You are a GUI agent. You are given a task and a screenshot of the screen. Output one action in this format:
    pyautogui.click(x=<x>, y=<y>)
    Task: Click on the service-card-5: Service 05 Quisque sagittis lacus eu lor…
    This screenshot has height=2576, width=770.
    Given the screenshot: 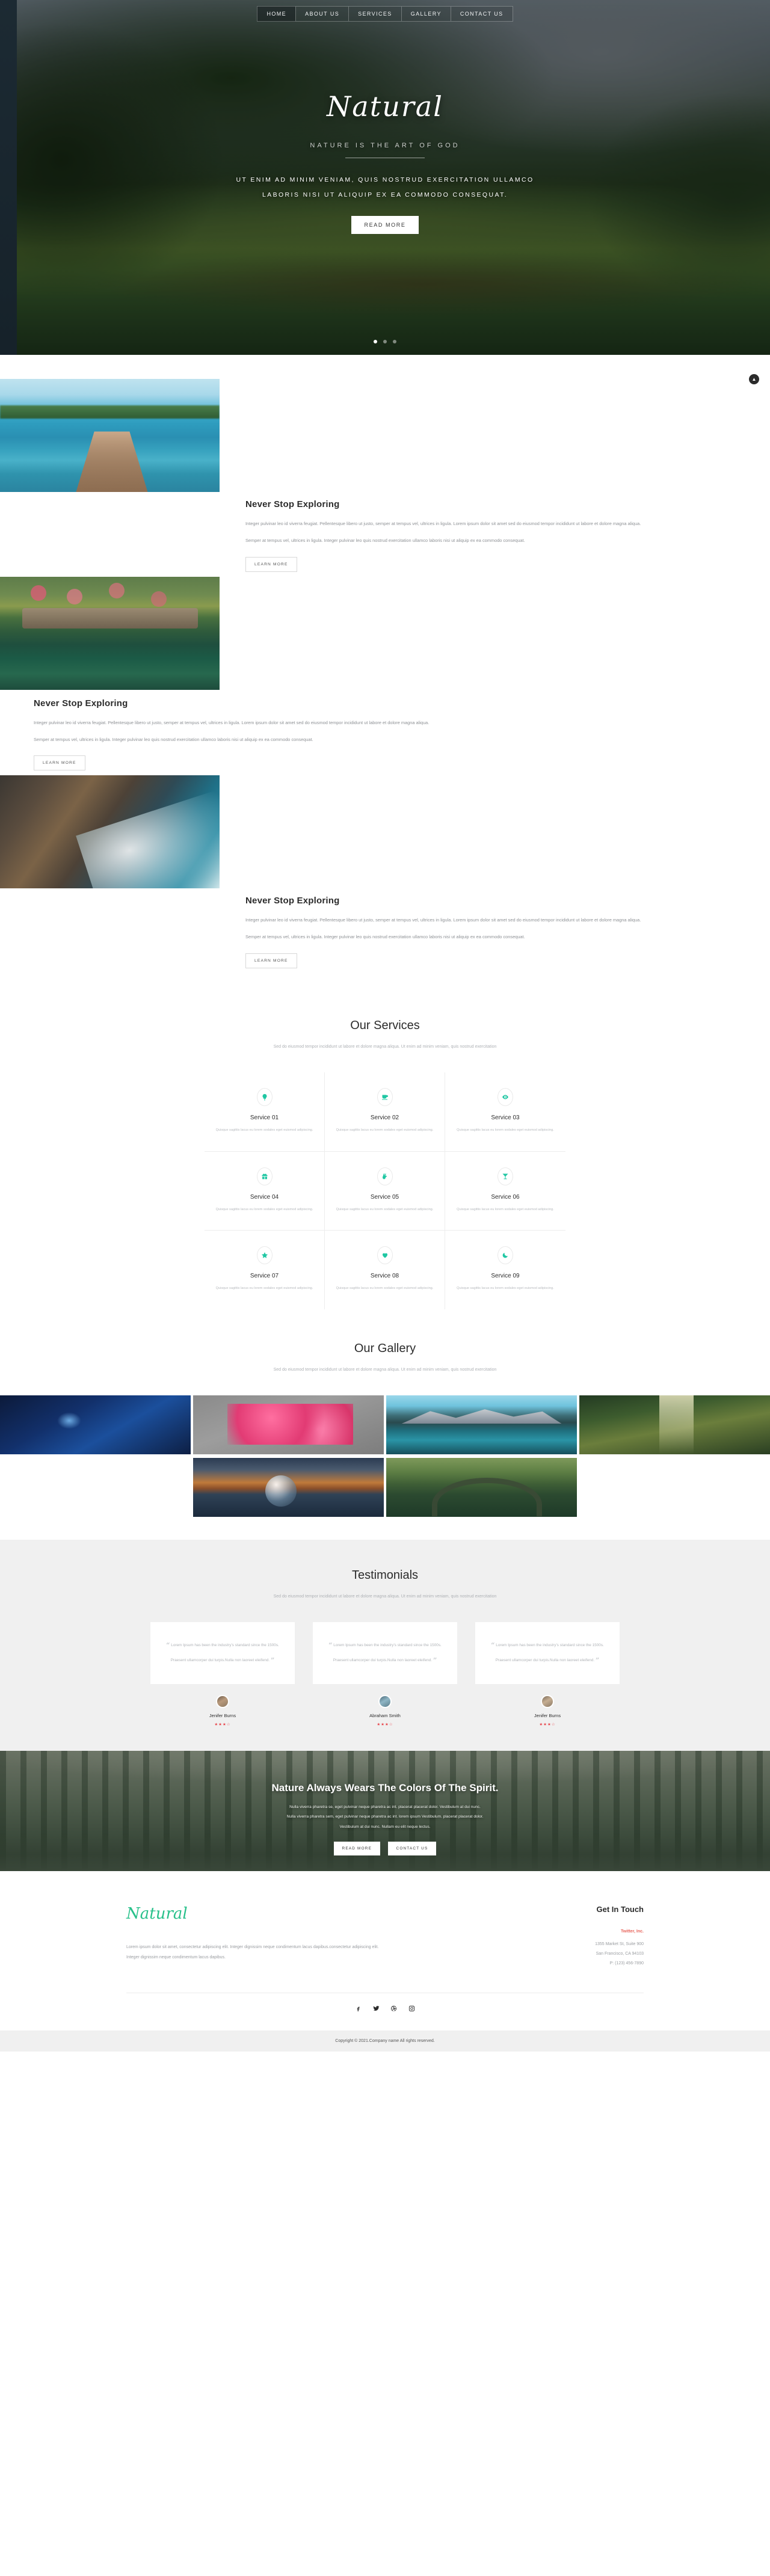 What is the action you would take?
    pyautogui.click(x=385, y=1191)
    